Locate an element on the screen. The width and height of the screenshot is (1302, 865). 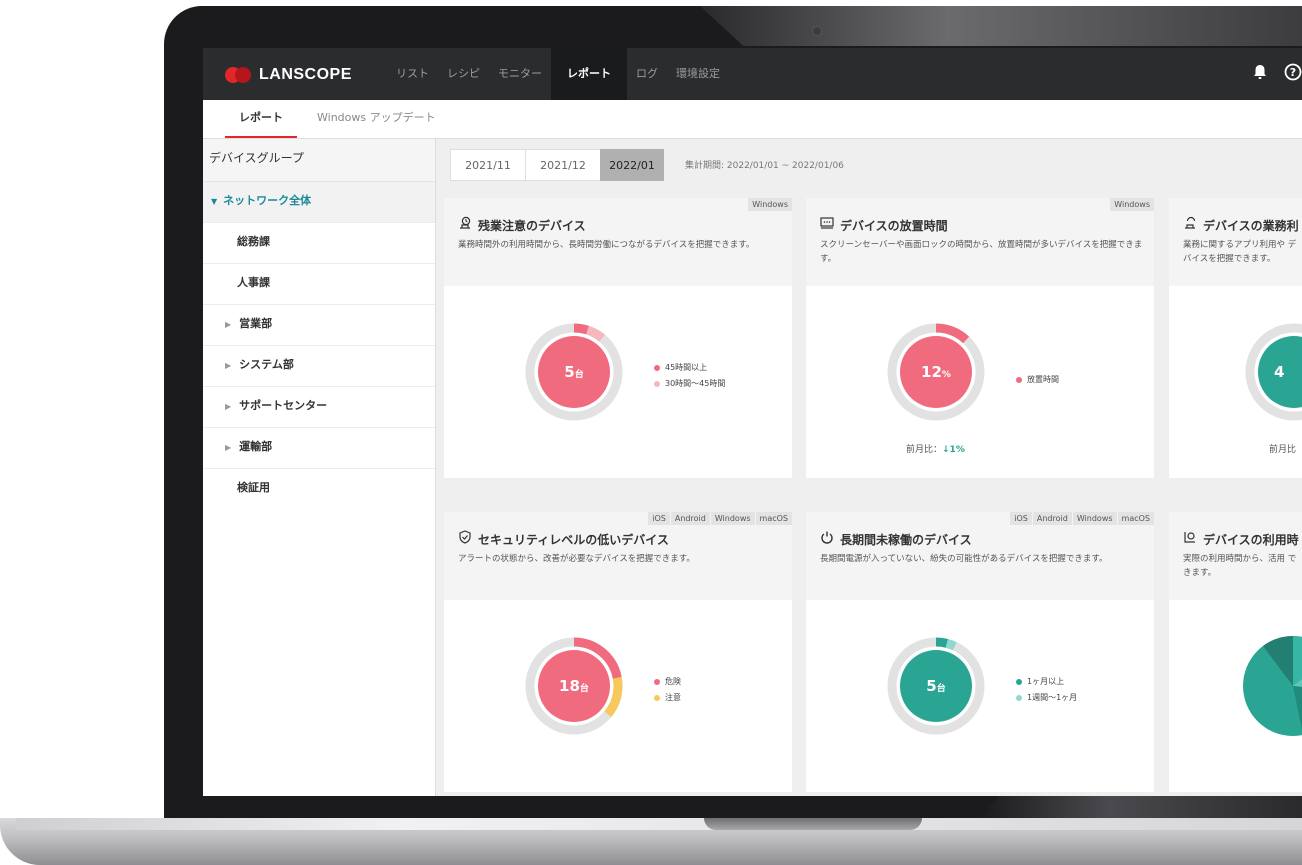
pie-slice is located at coordinates (1297, 661).